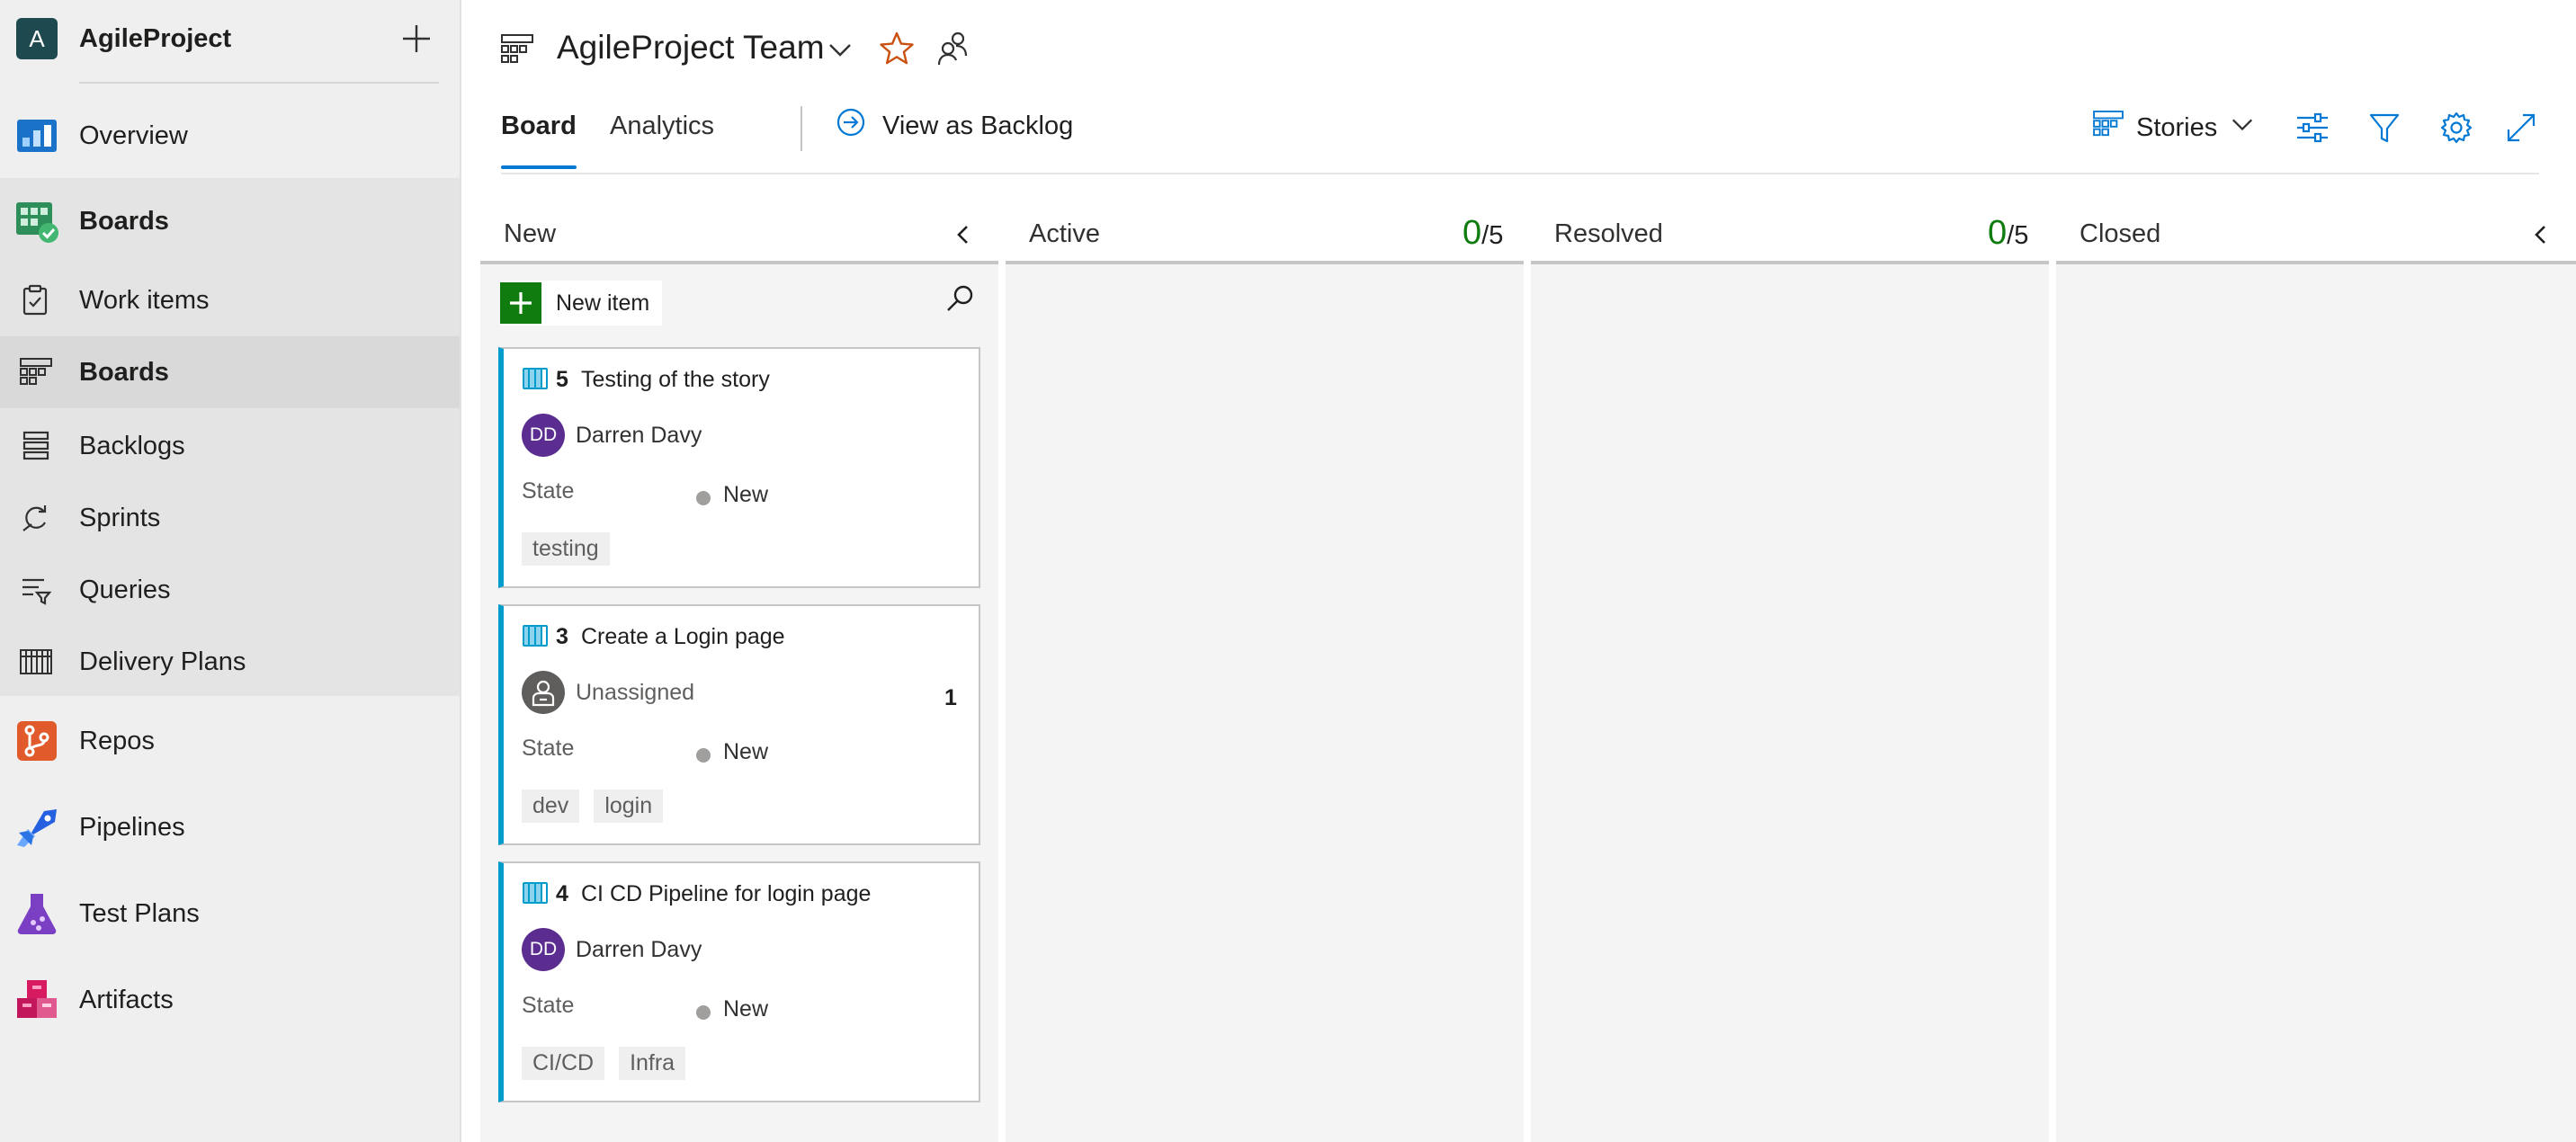 This screenshot has height=1142, width=2576. Describe the element at coordinates (629, 806) in the screenshot. I see `tag: login` at that location.